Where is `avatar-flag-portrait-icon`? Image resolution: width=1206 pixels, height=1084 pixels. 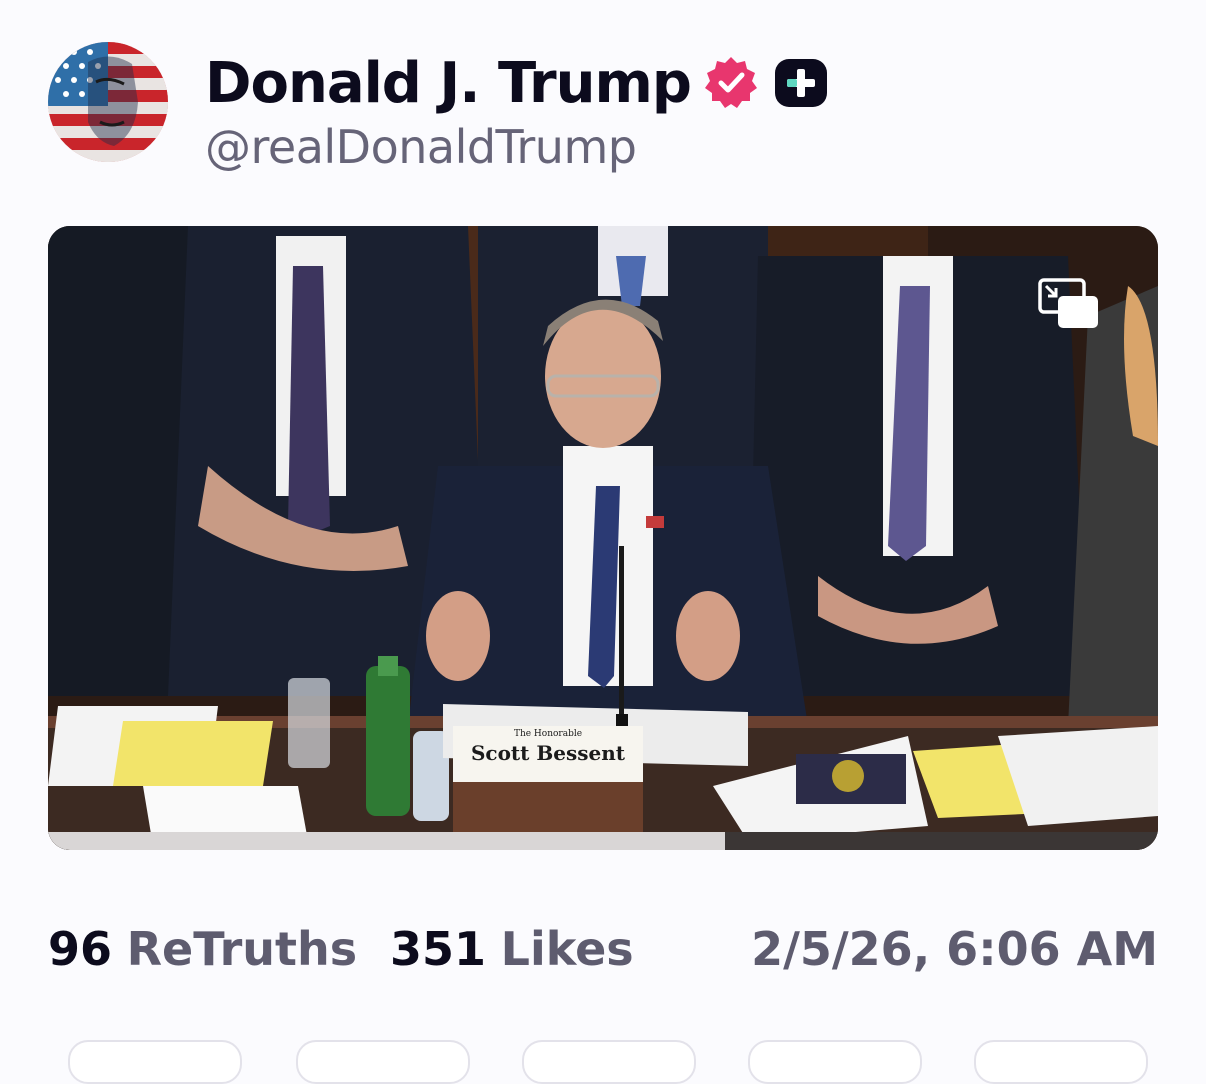
avatar-flag-portrait-icon is located at coordinates (108, 102).